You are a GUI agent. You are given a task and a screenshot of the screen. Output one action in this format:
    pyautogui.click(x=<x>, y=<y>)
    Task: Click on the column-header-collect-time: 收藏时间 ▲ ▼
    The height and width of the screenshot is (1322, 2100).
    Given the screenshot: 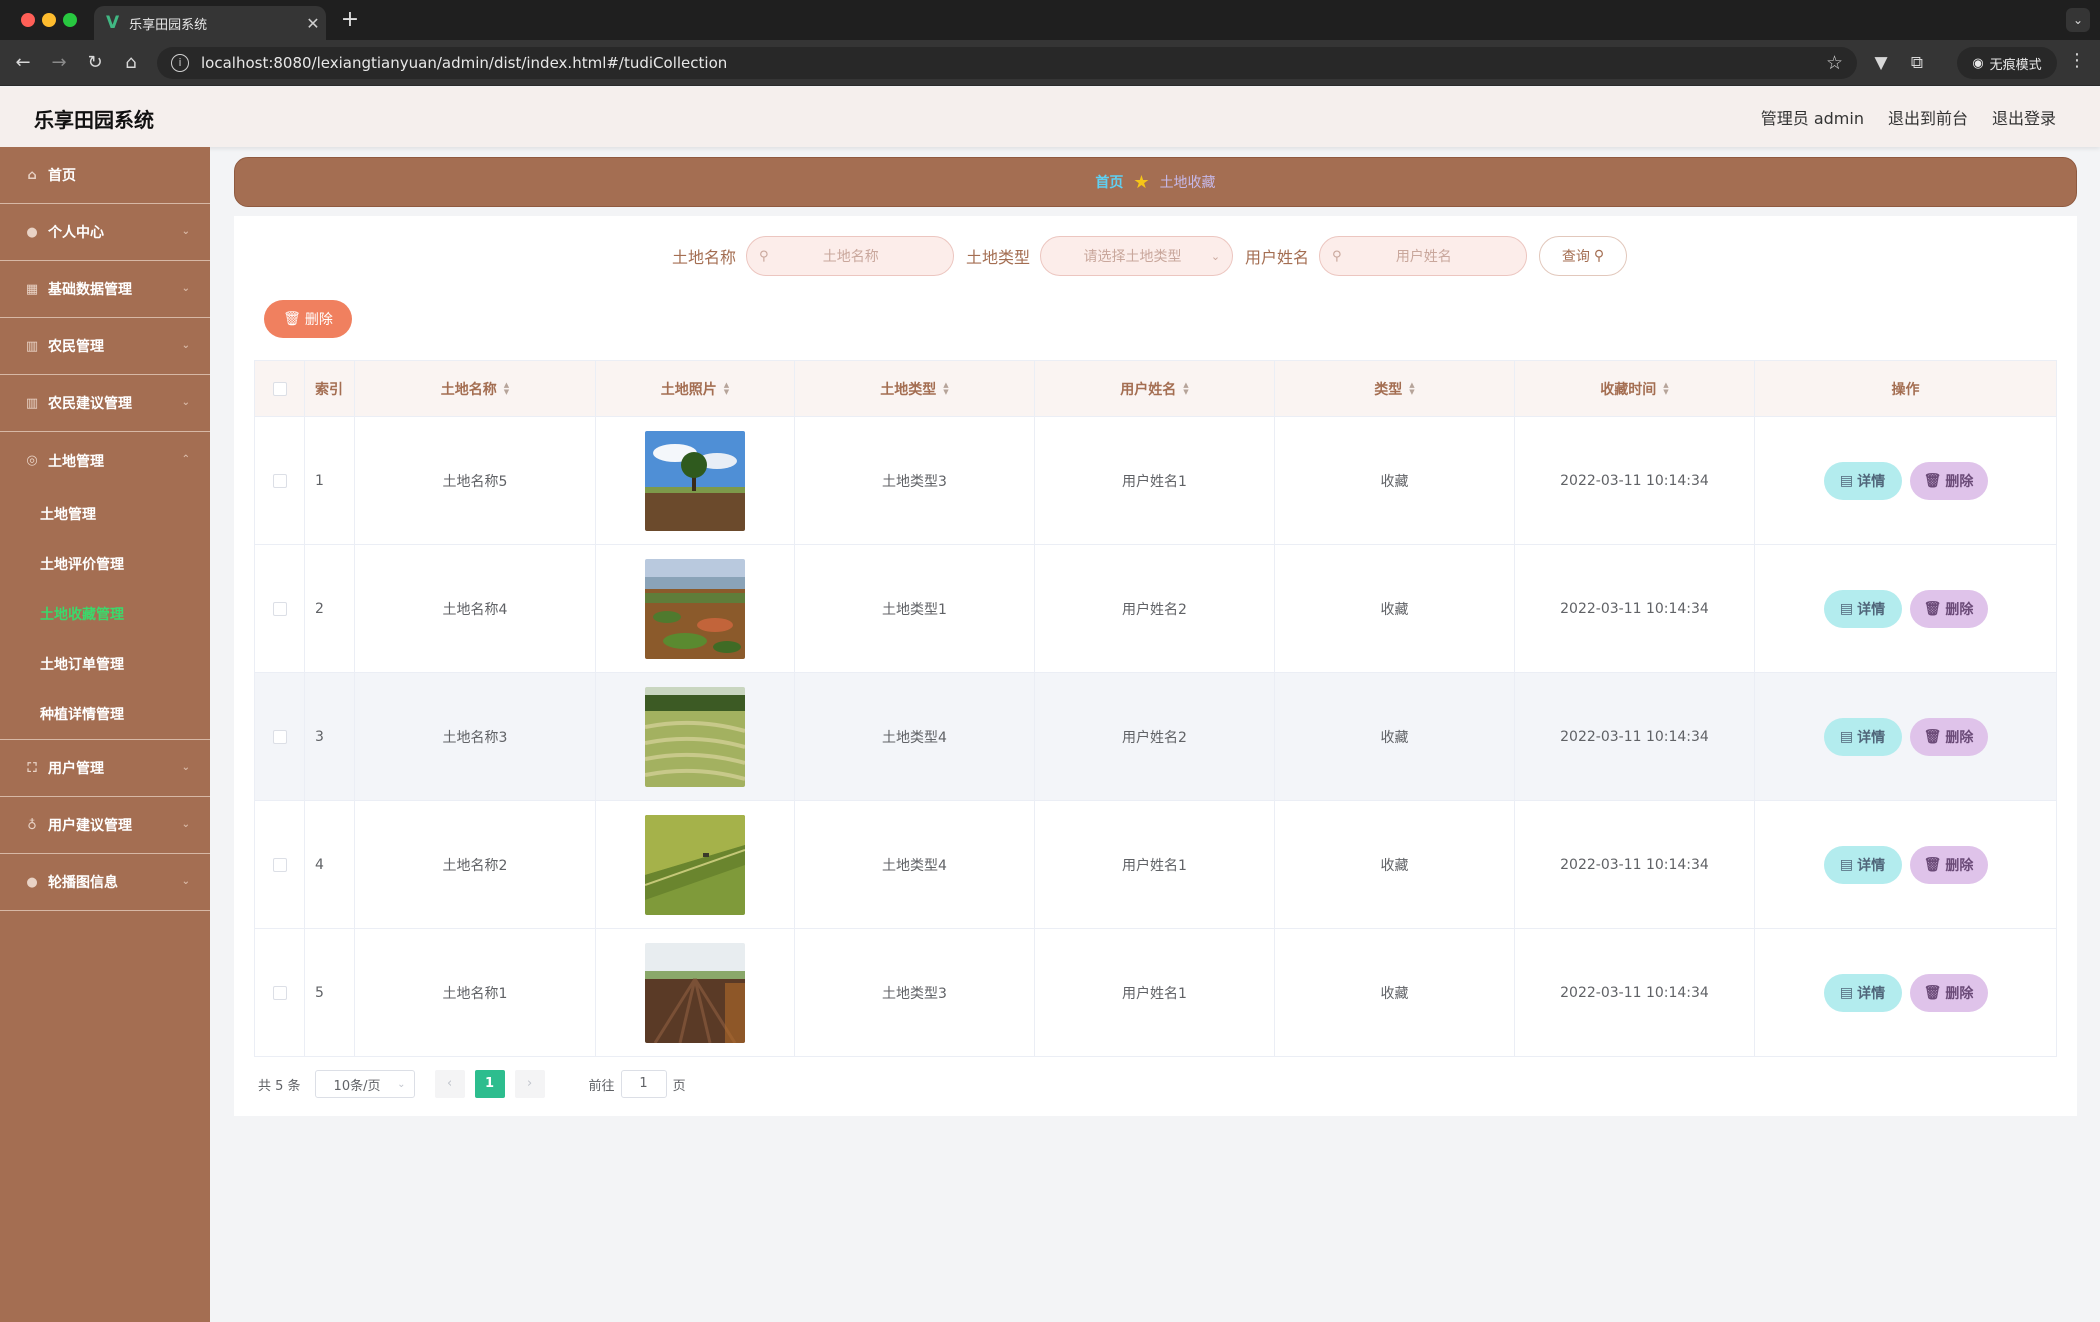 What is the action you would take?
    pyautogui.click(x=1635, y=389)
    